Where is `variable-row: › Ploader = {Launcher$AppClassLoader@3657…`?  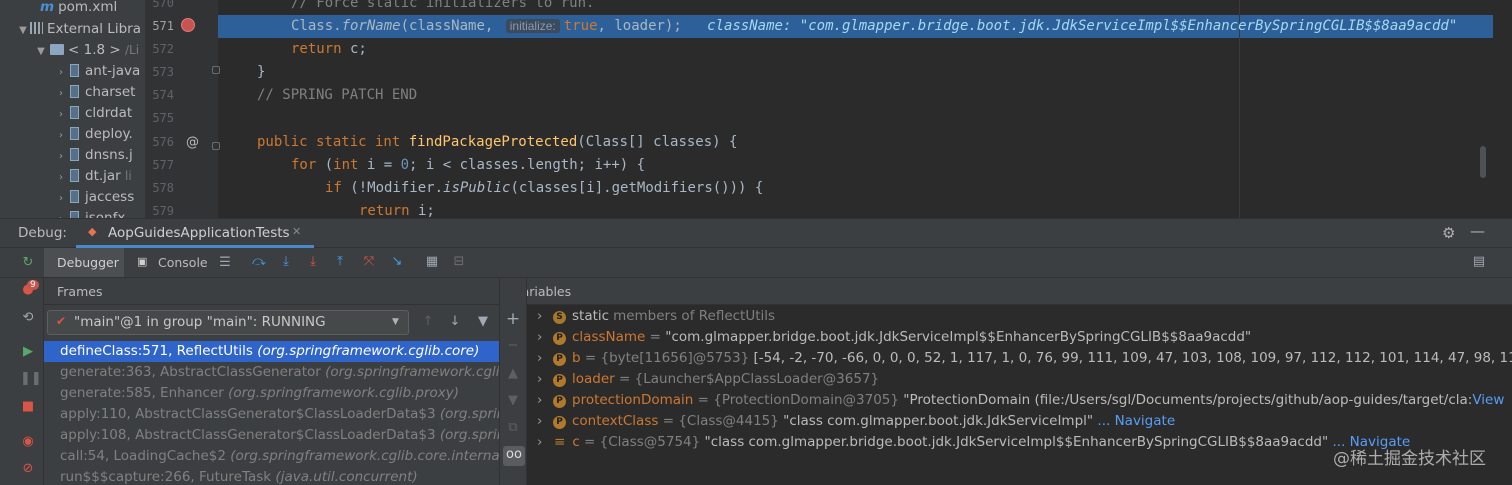
variable-row: › Ploader = {Launcher$AppClassLoader@3657… is located at coordinates (708, 379).